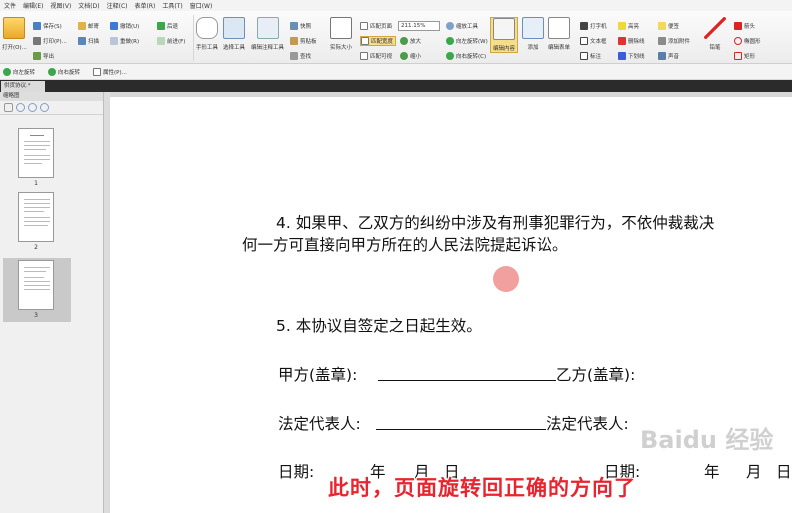 This screenshot has height=513, width=792. What do you see at coordinates (300, 56) in the screenshot?
I see `find-button: 查找` at bounding box center [300, 56].